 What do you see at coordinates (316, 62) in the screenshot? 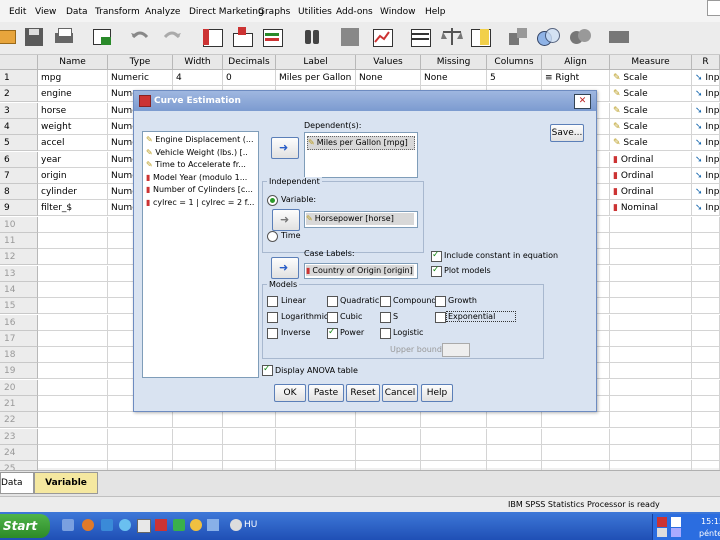
I see `col-header-label: Label` at bounding box center [316, 62].